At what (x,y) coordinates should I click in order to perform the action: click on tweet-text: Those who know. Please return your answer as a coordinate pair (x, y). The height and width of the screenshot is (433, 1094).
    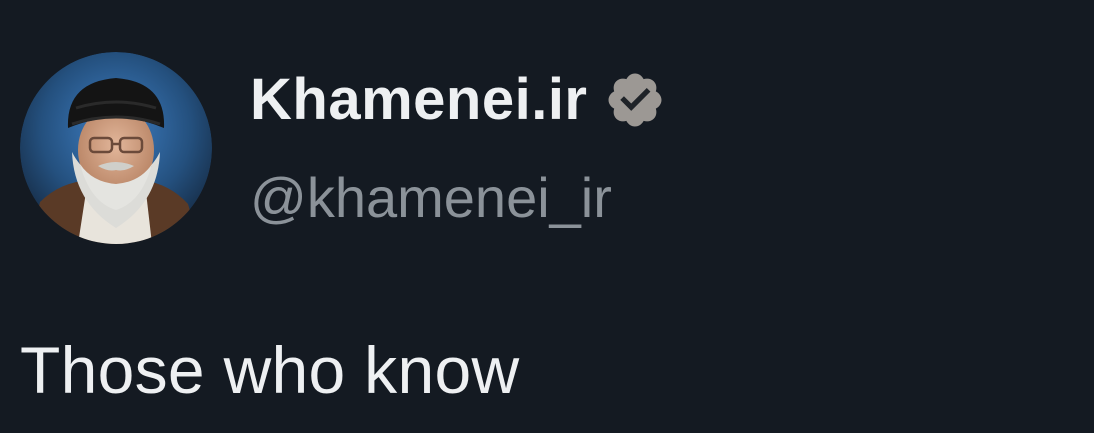
    Looking at the image, I should click on (270, 370).